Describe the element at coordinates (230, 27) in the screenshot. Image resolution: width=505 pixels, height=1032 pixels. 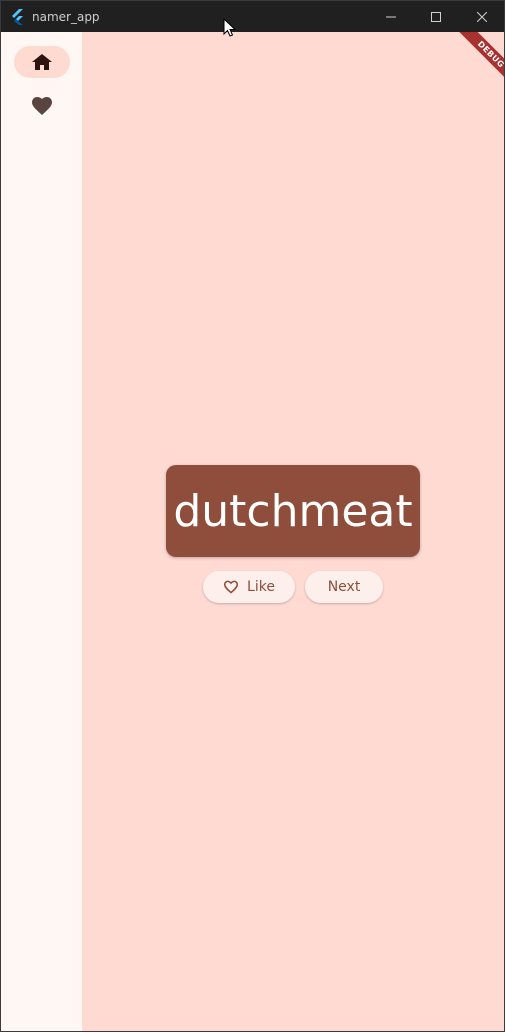
I see `mouse-cursor-icon` at that location.